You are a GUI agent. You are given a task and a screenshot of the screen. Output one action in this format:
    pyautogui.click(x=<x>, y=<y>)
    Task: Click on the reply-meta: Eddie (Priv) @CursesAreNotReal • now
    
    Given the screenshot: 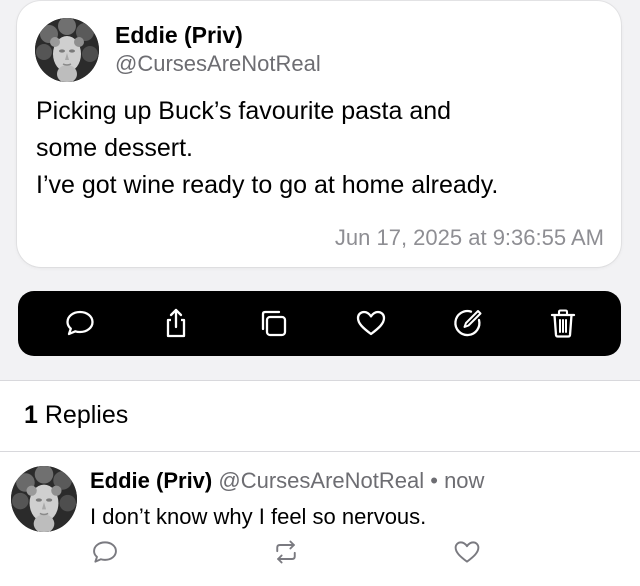 What is the action you would take?
    pyautogui.click(x=287, y=481)
    